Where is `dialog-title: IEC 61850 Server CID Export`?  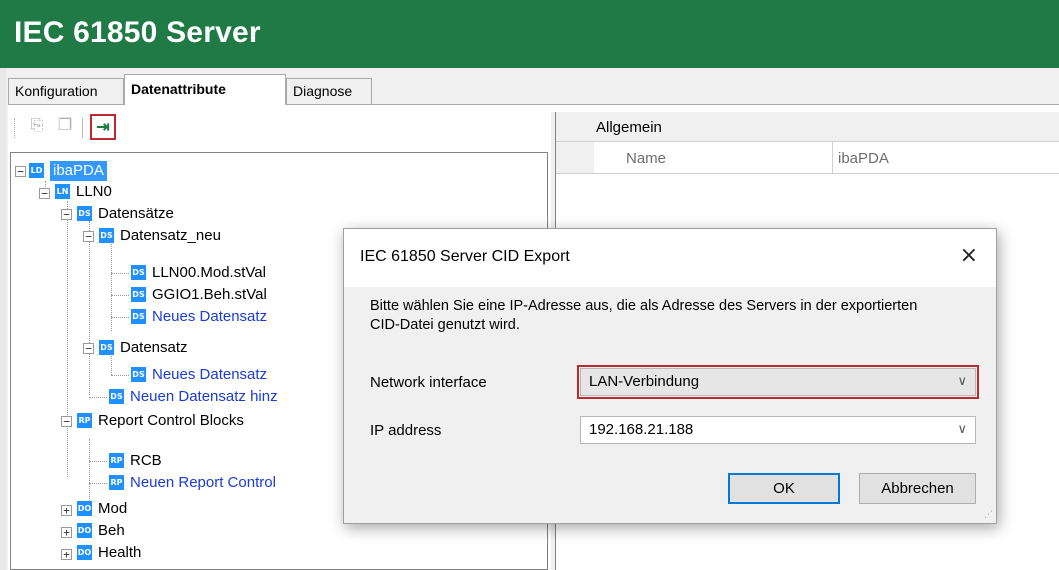 dialog-title: IEC 61850 Server CID Export is located at coordinates (465, 256).